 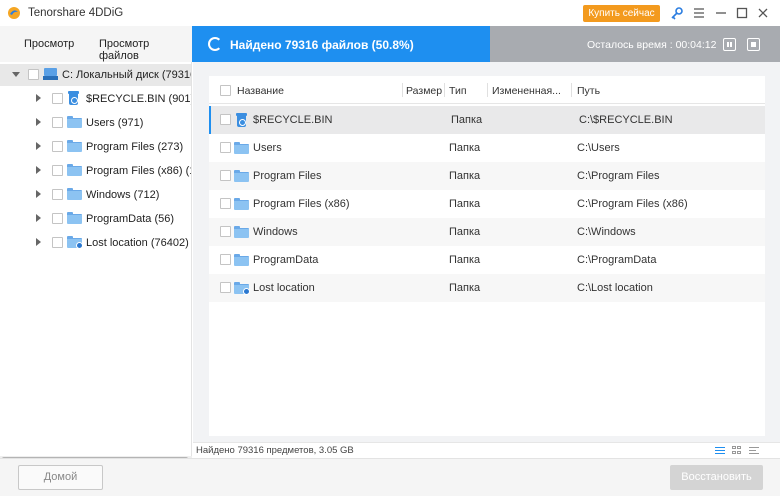 What do you see at coordinates (763, 13) in the screenshot?
I see `close-icon` at bounding box center [763, 13].